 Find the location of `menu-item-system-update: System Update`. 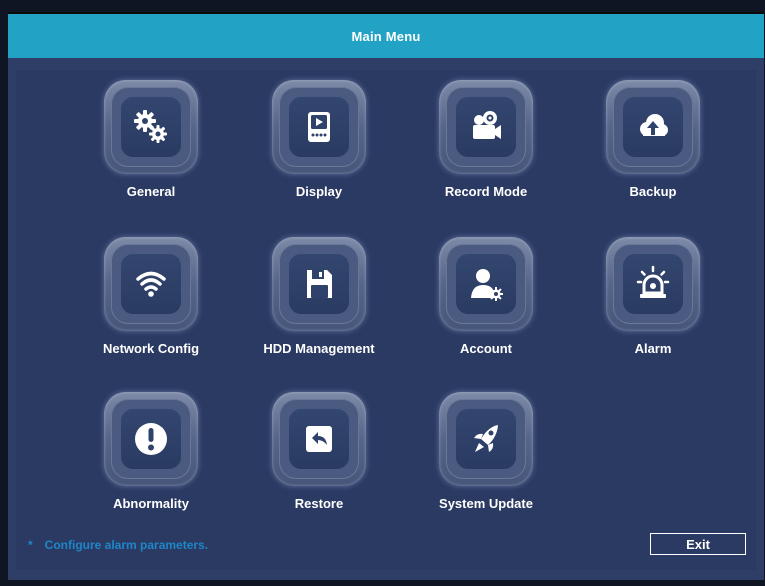

menu-item-system-update: System Update is located at coordinates (486, 457).